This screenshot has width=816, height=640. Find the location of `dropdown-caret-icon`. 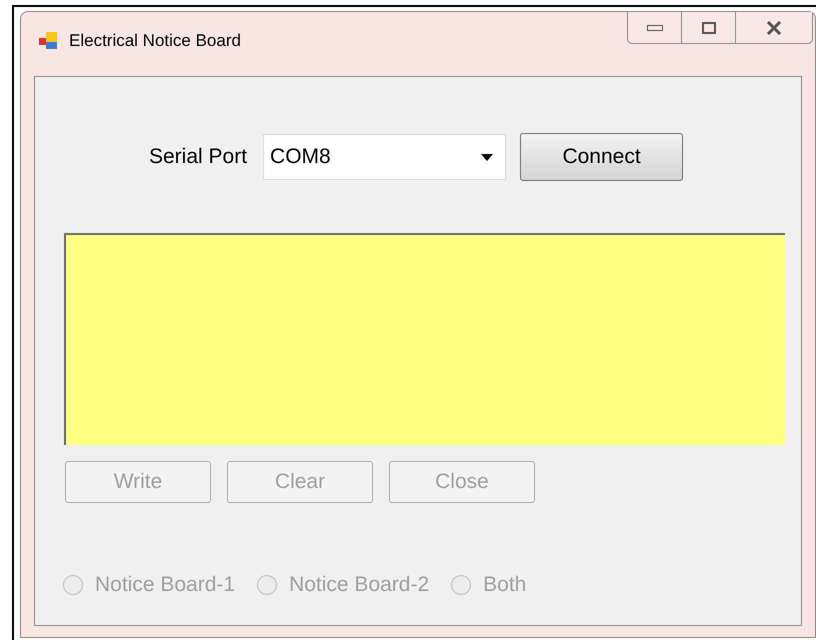

dropdown-caret-icon is located at coordinates (487, 157).